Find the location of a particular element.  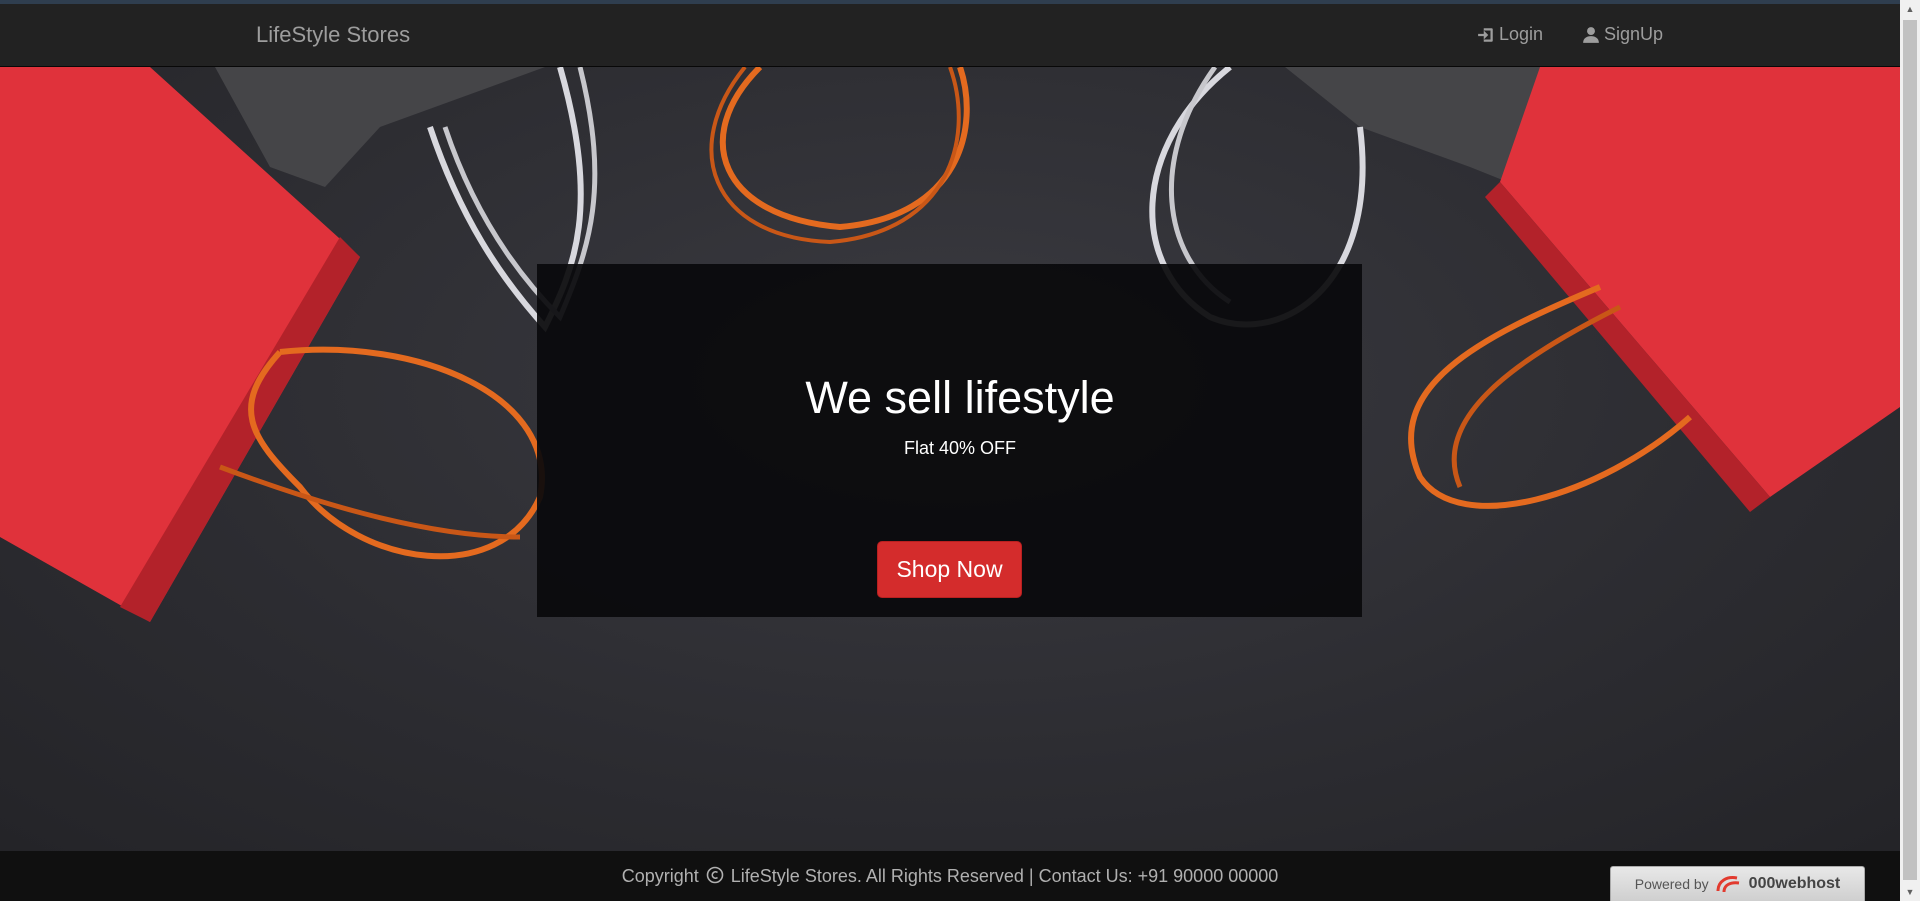

login-label: Login is located at coordinates (1521, 34).